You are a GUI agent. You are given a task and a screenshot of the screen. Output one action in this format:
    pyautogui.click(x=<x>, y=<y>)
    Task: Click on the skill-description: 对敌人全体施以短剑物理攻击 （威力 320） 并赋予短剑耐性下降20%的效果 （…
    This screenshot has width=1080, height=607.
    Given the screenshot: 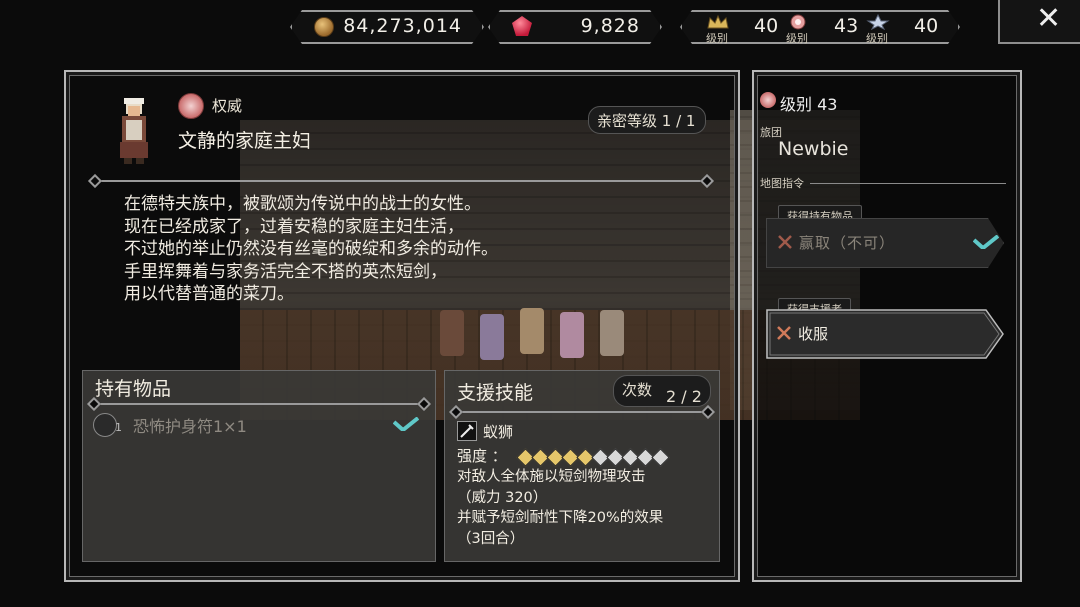 What is the action you would take?
    pyautogui.click(x=560, y=508)
    